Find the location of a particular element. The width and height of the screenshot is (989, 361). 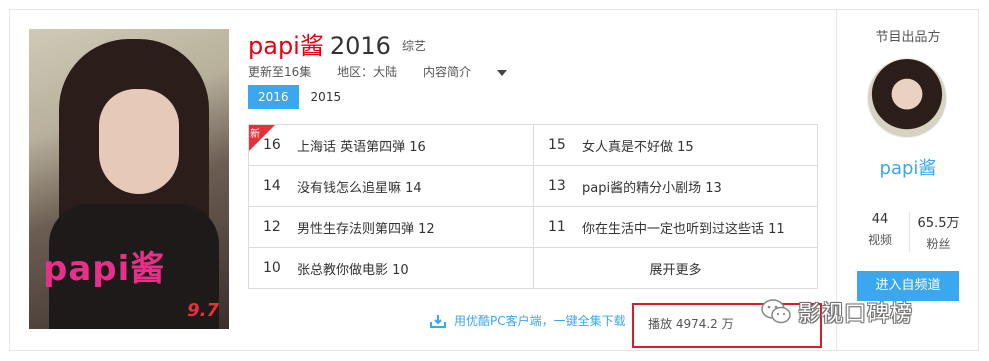

fans-count: 65.5万 is located at coordinates (938, 223).